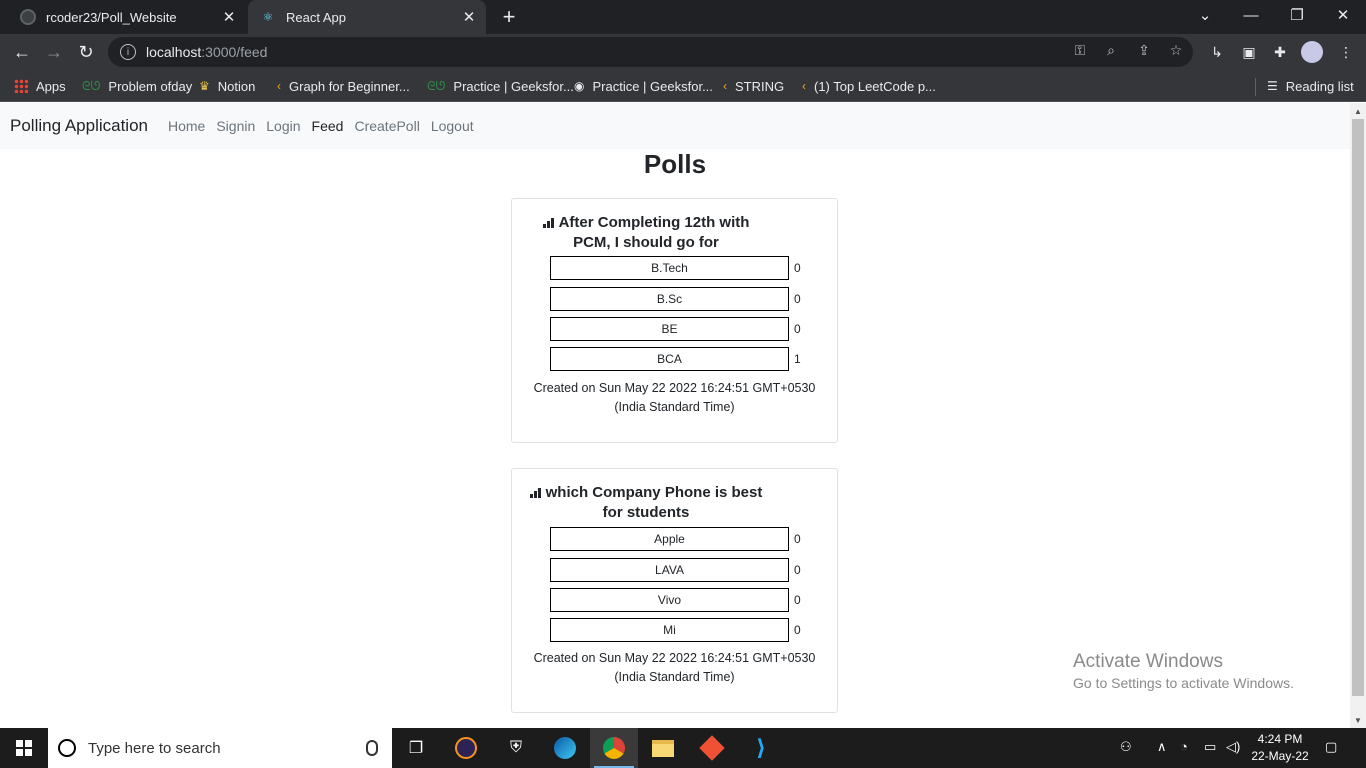 This screenshot has height=768, width=1366. I want to click on site-info-icon: i, so click(128, 52).